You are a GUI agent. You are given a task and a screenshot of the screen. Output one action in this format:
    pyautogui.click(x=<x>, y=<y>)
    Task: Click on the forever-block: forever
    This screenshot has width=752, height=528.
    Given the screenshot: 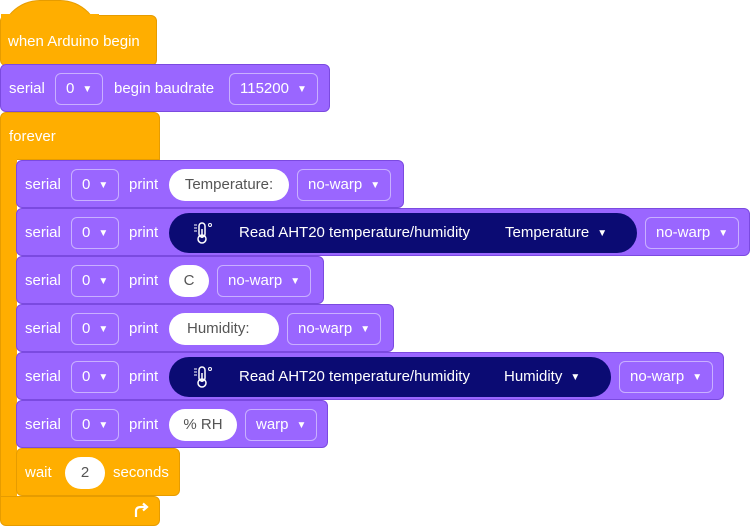 What is the action you would take?
    pyautogui.click(x=80, y=136)
    